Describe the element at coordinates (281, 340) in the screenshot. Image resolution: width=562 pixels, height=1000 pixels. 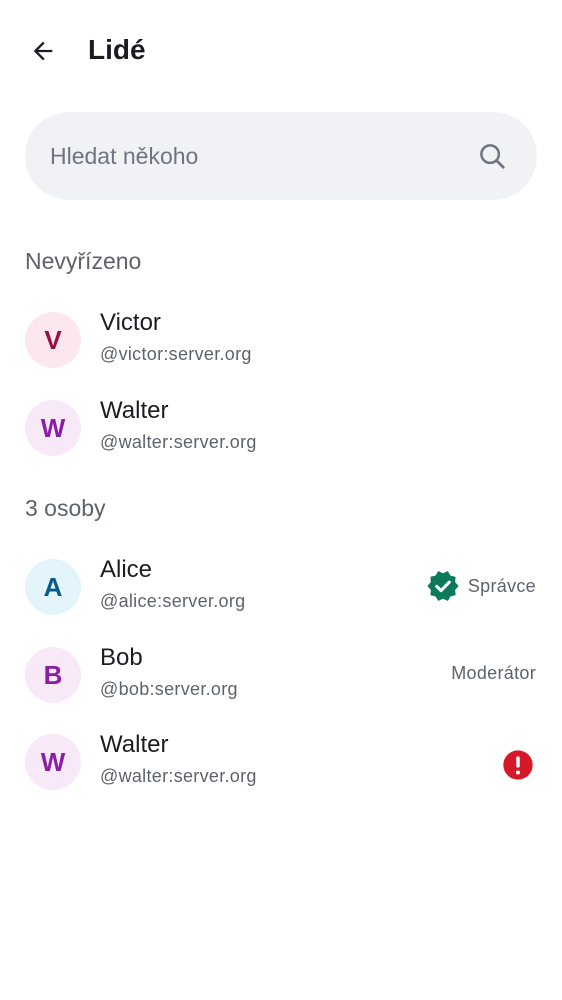
I see `member-row: V Victor @victor:server.org` at that location.